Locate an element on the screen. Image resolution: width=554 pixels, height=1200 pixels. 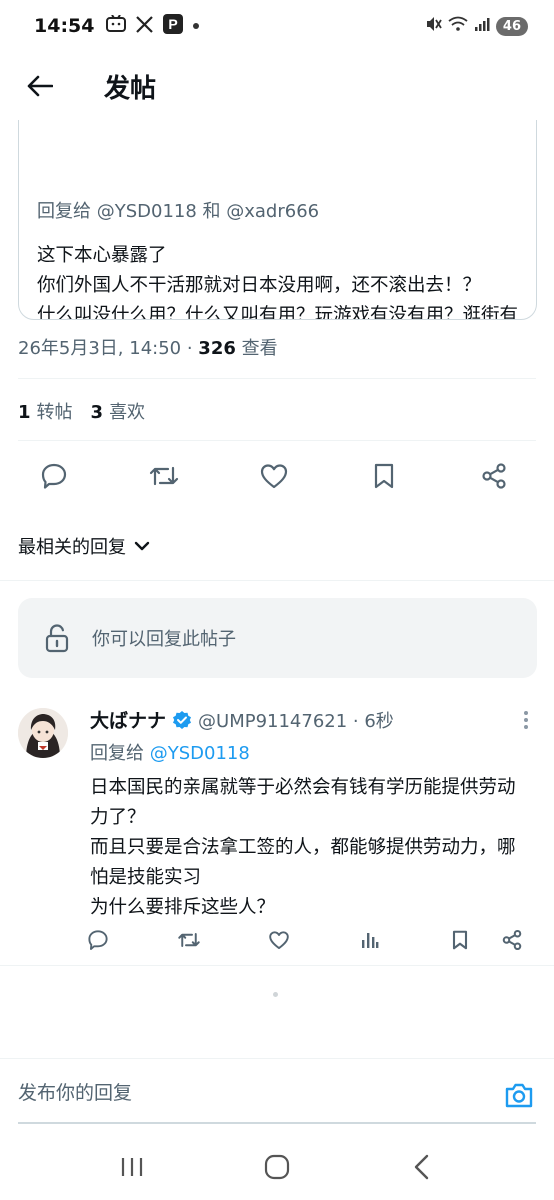
reply-to-prefix: 回复给 is located at coordinates (120, 753).